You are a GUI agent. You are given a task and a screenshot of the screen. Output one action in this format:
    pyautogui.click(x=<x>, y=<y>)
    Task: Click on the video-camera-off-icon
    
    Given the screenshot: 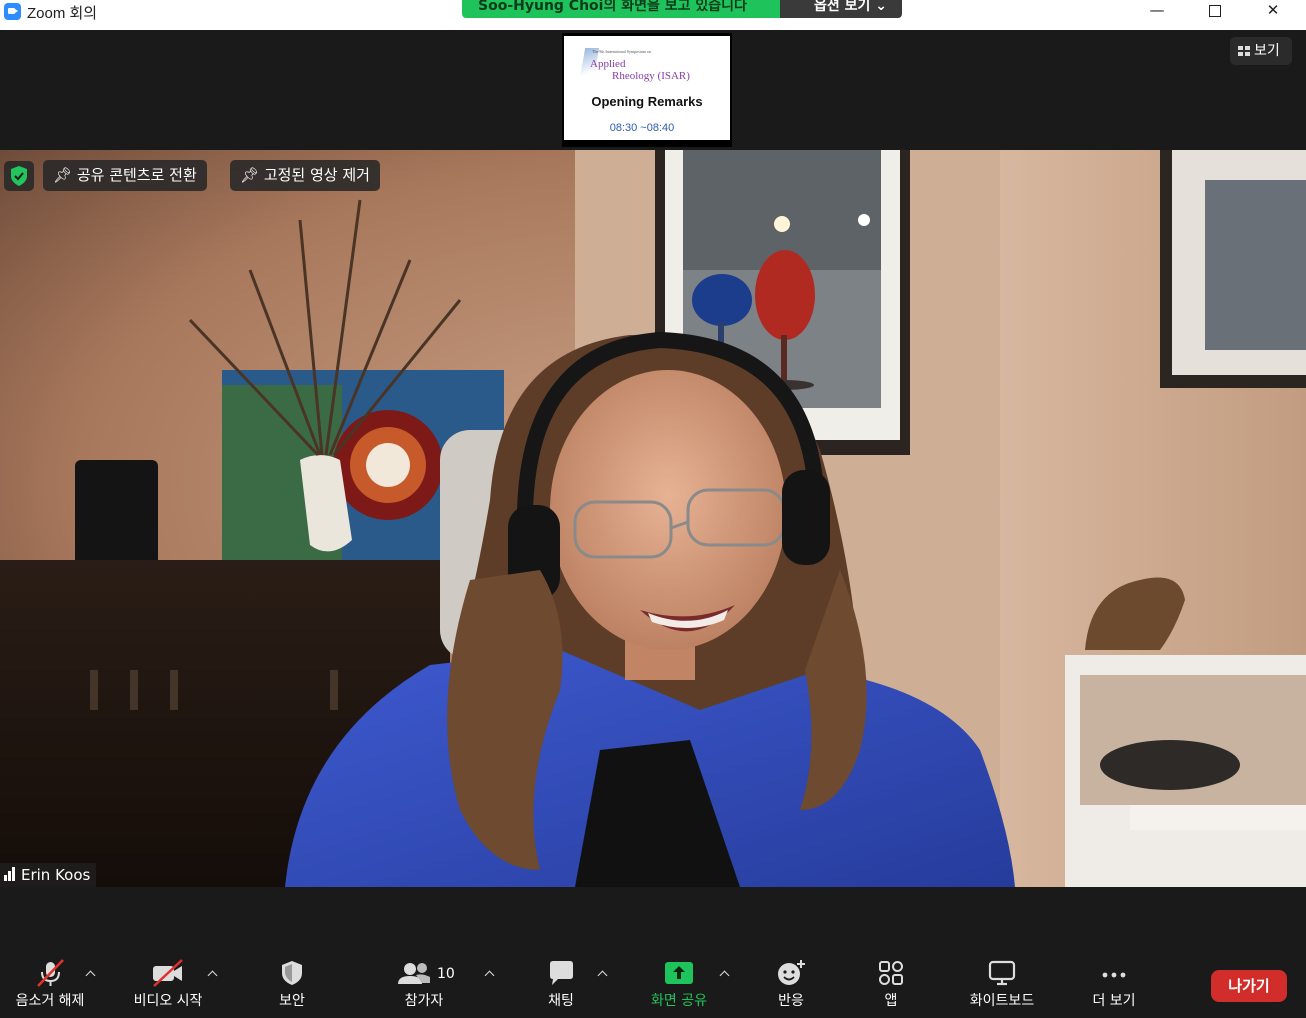 What is the action you would take?
    pyautogui.click(x=168, y=973)
    